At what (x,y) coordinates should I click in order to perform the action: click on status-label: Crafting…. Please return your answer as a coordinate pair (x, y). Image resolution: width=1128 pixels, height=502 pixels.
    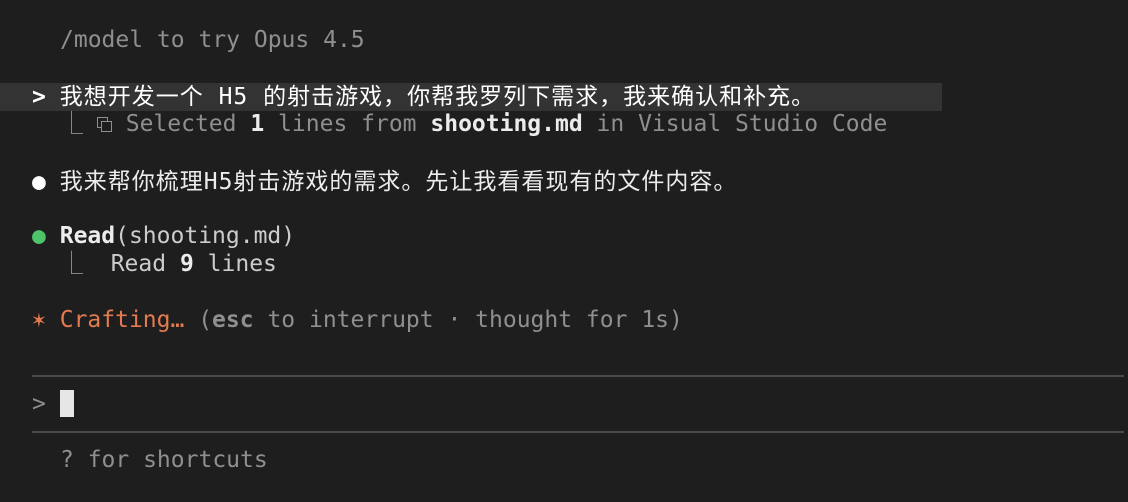
    Looking at the image, I should click on (122, 320).